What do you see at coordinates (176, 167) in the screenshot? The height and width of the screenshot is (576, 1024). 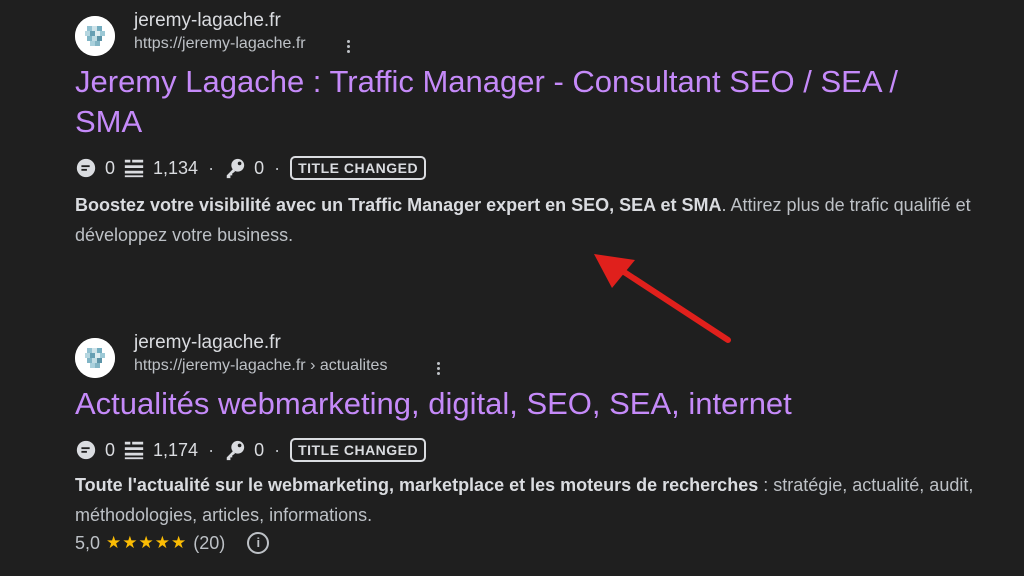 I see `word-count: 1,134` at bounding box center [176, 167].